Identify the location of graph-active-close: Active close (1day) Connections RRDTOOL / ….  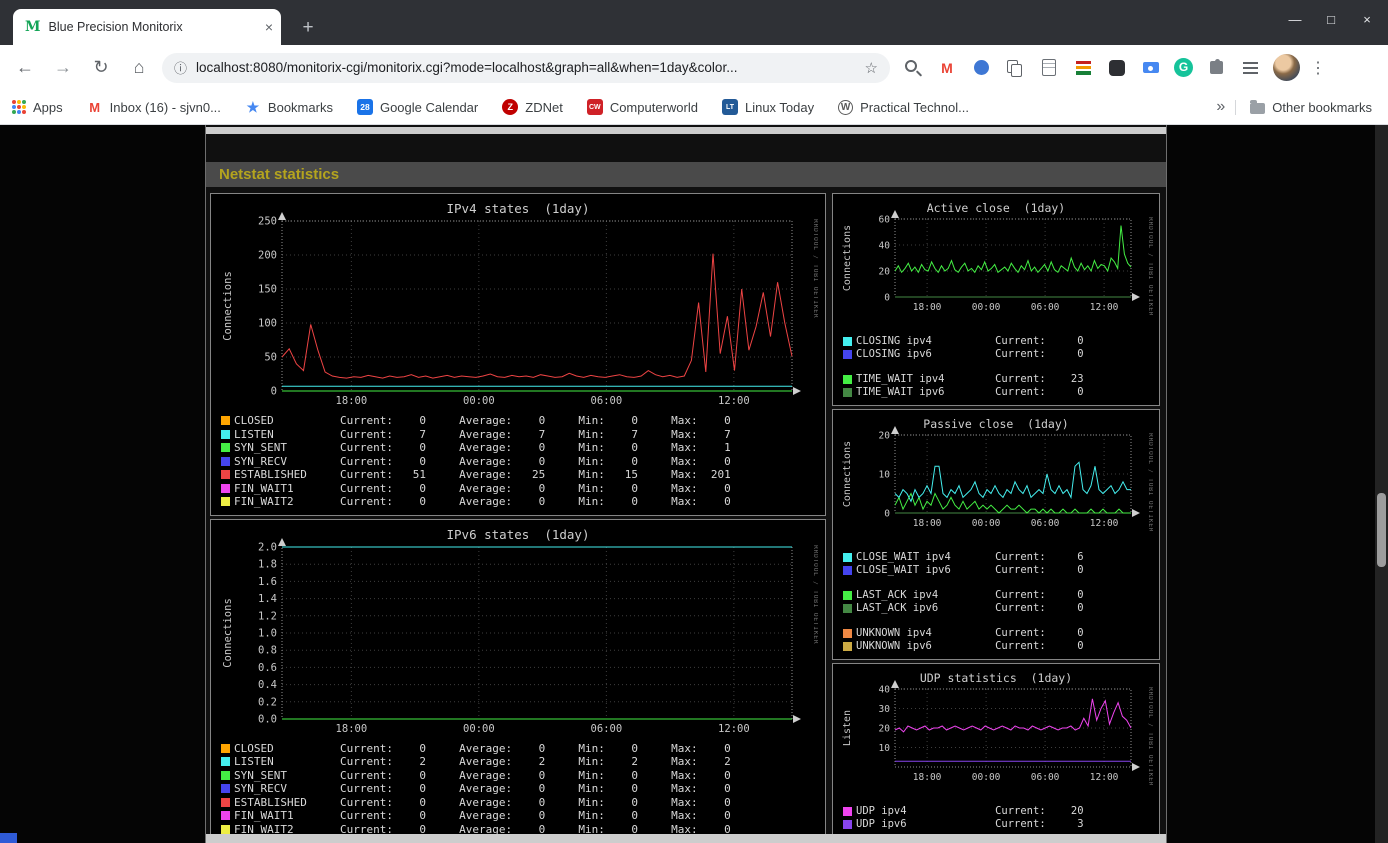
(996, 257).